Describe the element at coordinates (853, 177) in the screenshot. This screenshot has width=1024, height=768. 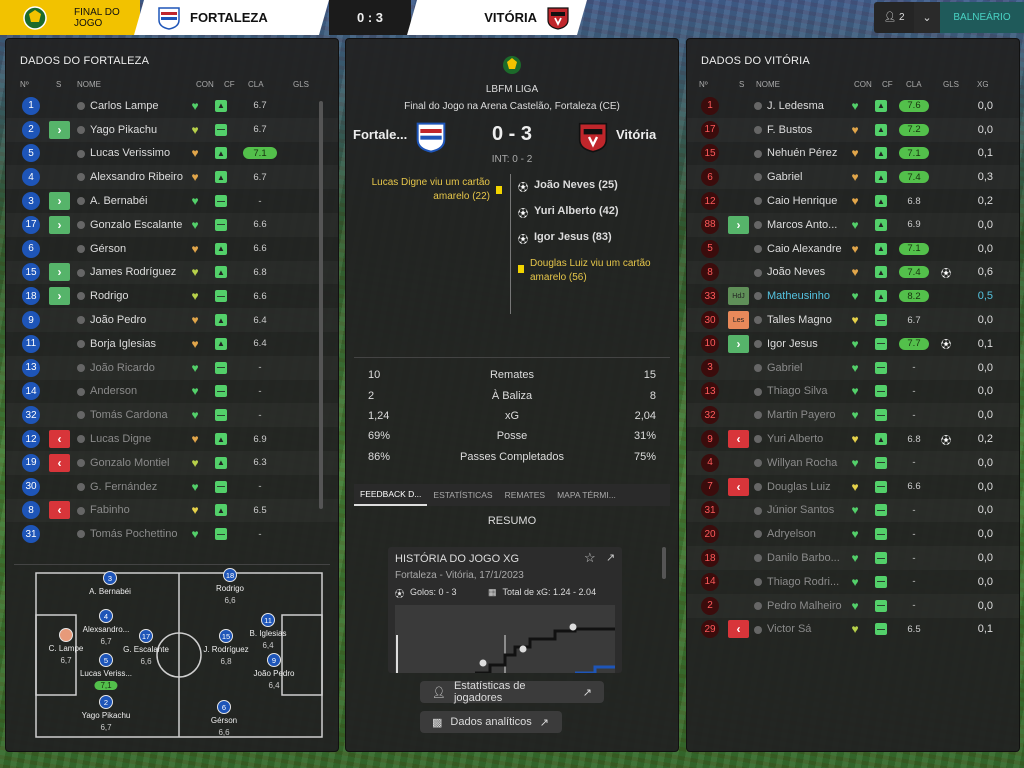
I see `player-row: 6 Gabriel ♥ ▲ 7.4 0,3` at that location.